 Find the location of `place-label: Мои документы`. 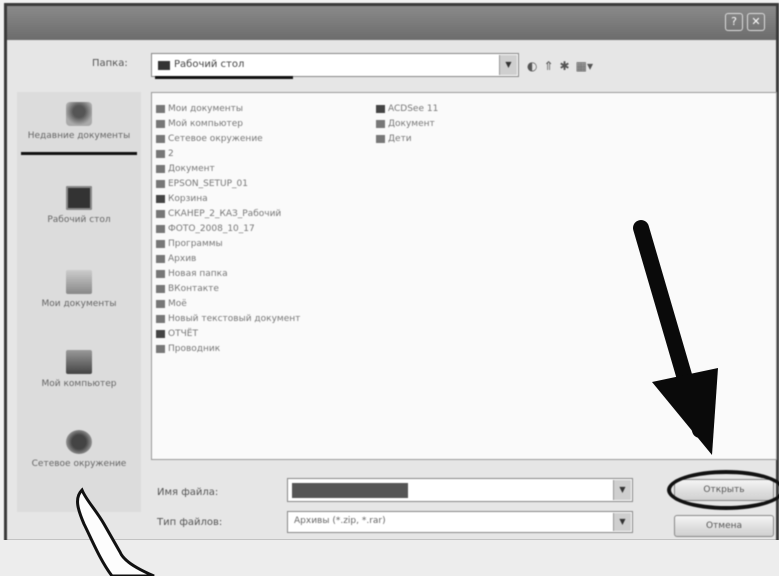

place-label: Мои документы is located at coordinates (79, 304).